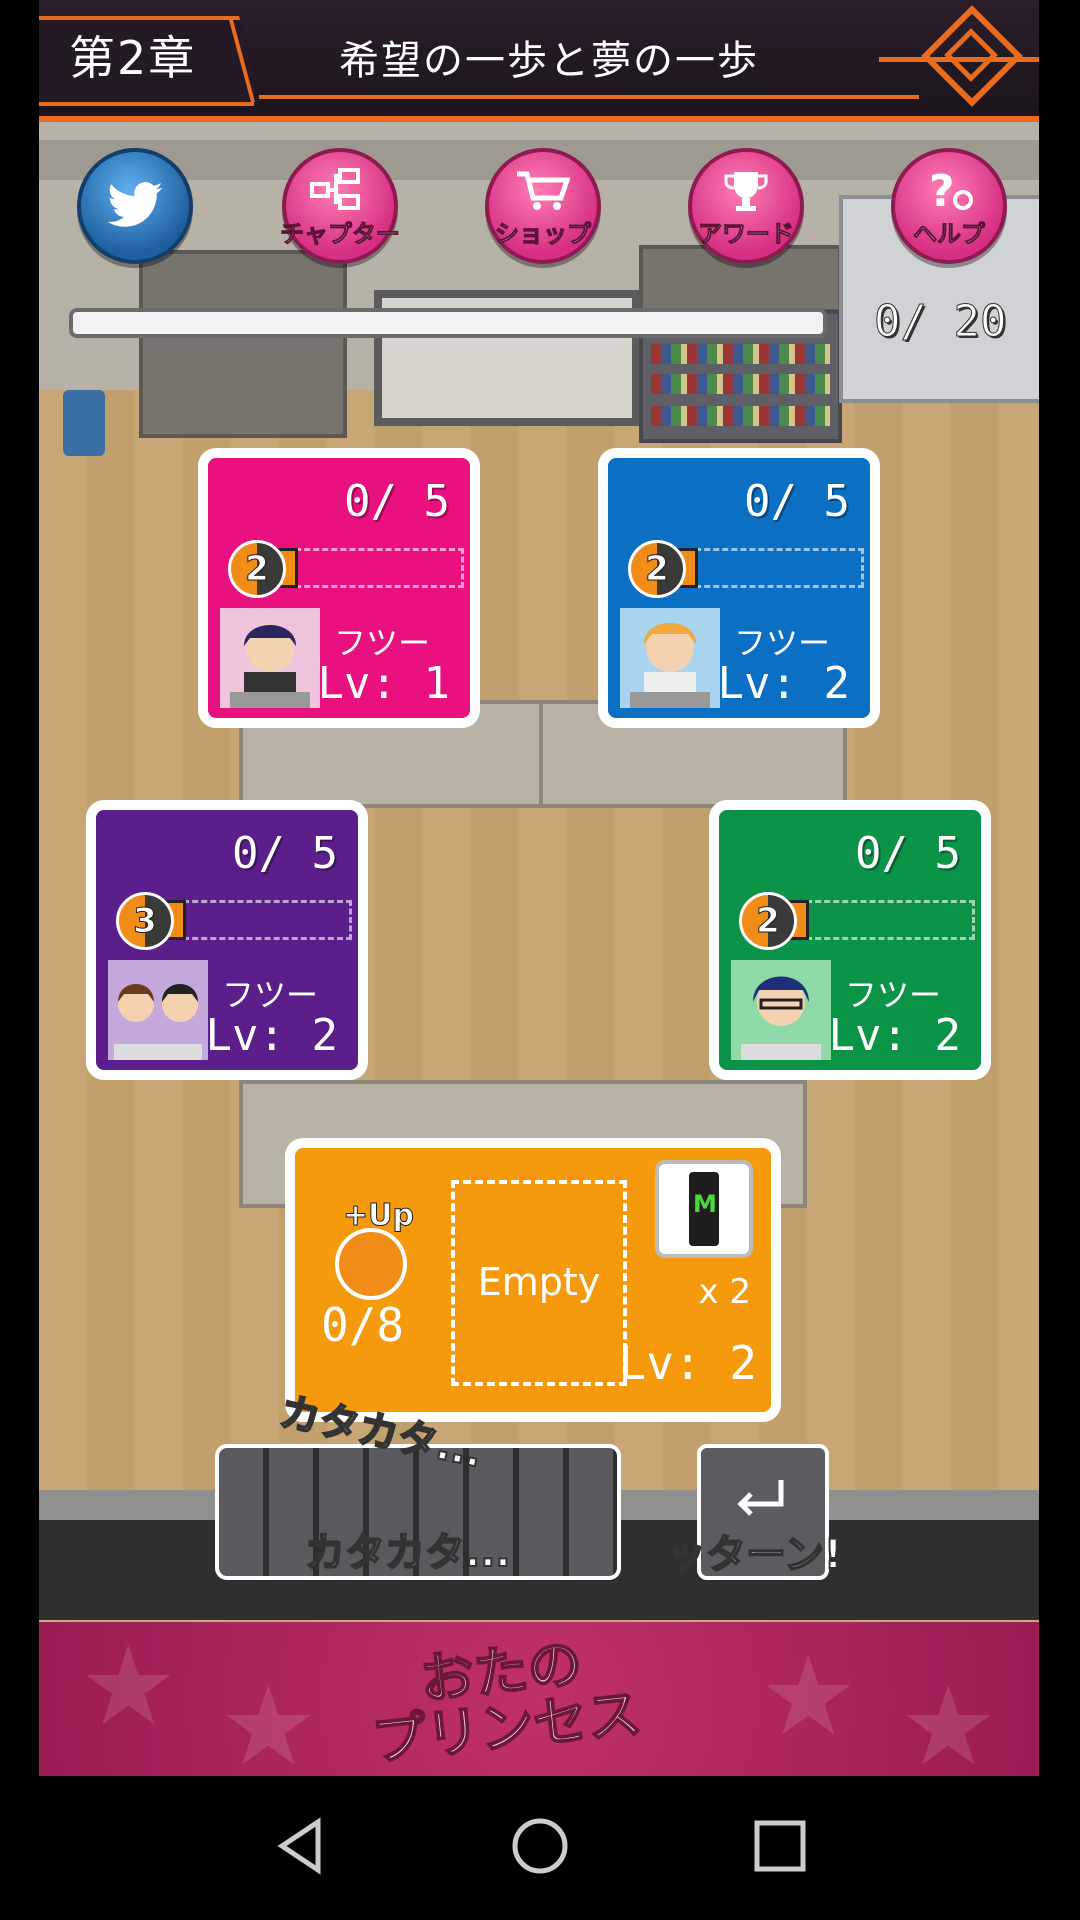  I want to click on promo-banner: ★ ★ ★ ★ おたの プリンセス, so click(539, 1699).